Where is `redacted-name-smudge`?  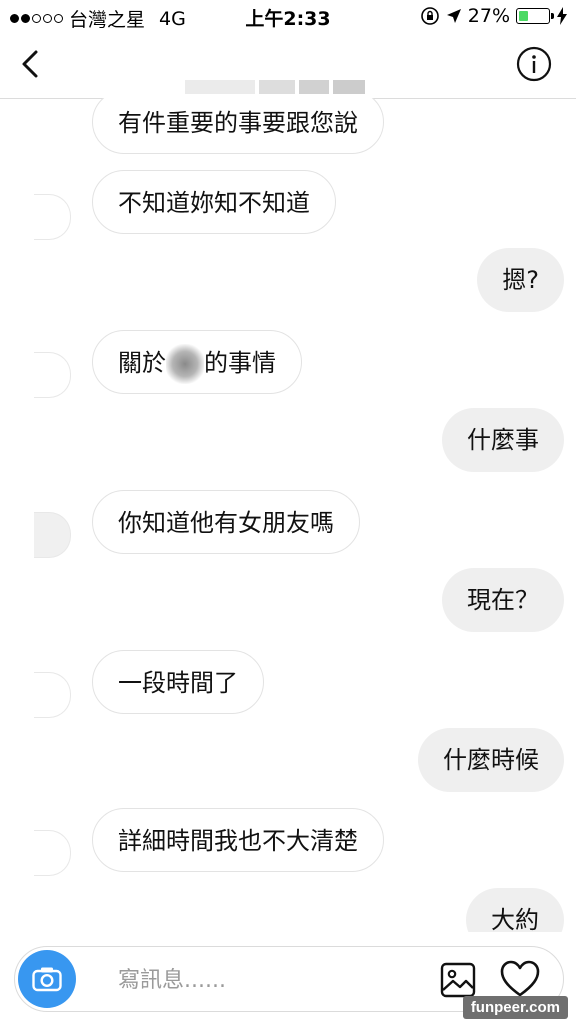
redacted-name-smudge is located at coordinates (185, 364).